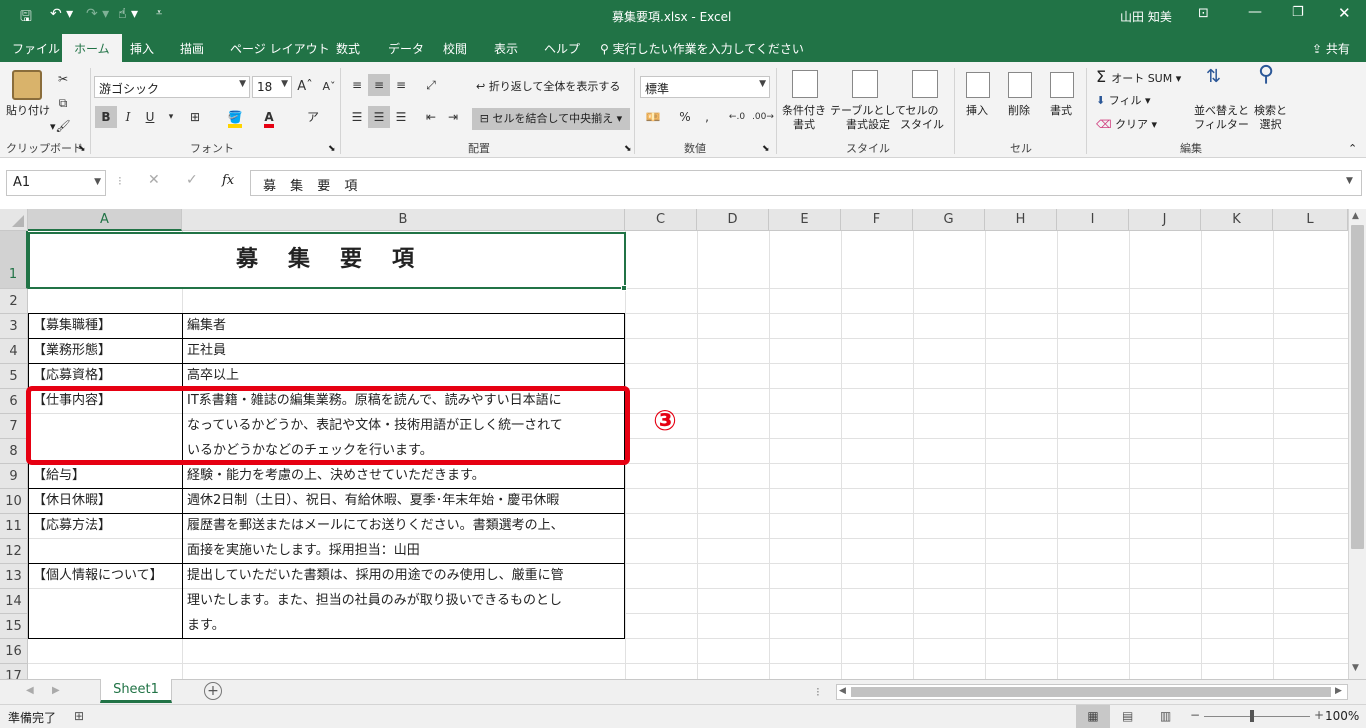  What do you see at coordinates (63, 103) in the screenshot?
I see `copy-icon: ⧉` at bounding box center [63, 103].